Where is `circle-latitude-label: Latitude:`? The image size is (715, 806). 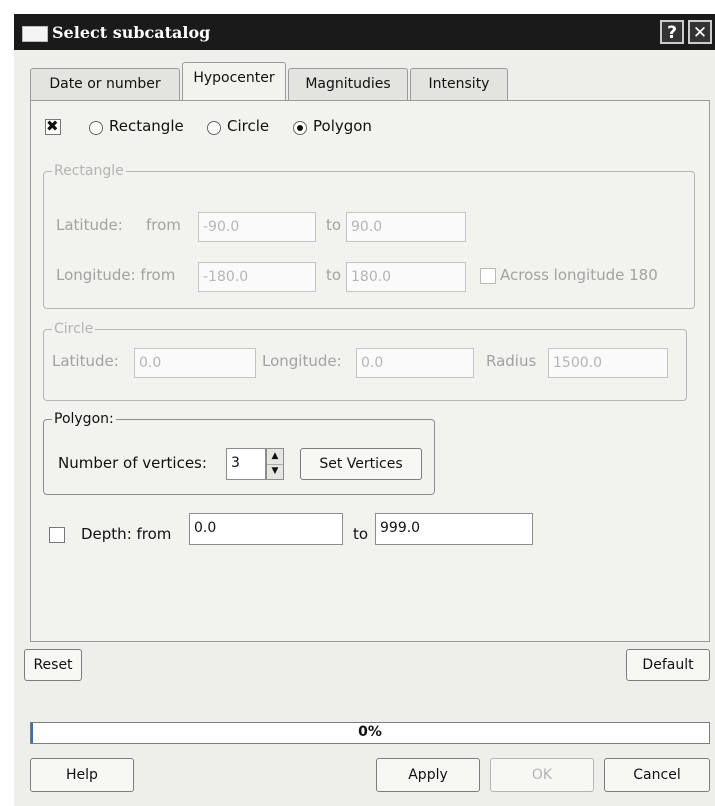
circle-latitude-label: Latitude: is located at coordinates (85, 361).